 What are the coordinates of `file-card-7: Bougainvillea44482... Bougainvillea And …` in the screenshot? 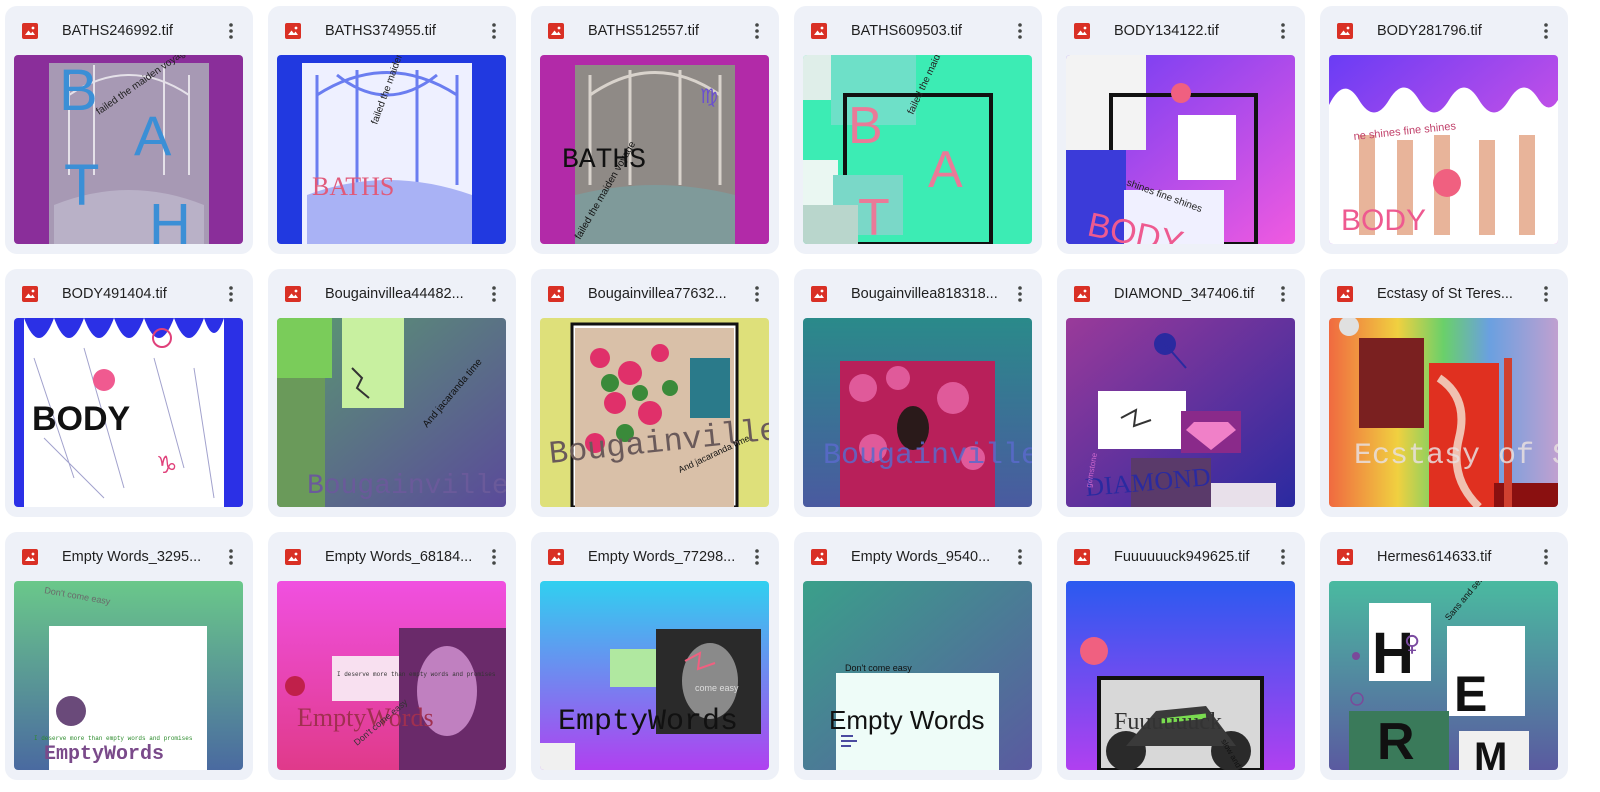 It's located at (392, 393).